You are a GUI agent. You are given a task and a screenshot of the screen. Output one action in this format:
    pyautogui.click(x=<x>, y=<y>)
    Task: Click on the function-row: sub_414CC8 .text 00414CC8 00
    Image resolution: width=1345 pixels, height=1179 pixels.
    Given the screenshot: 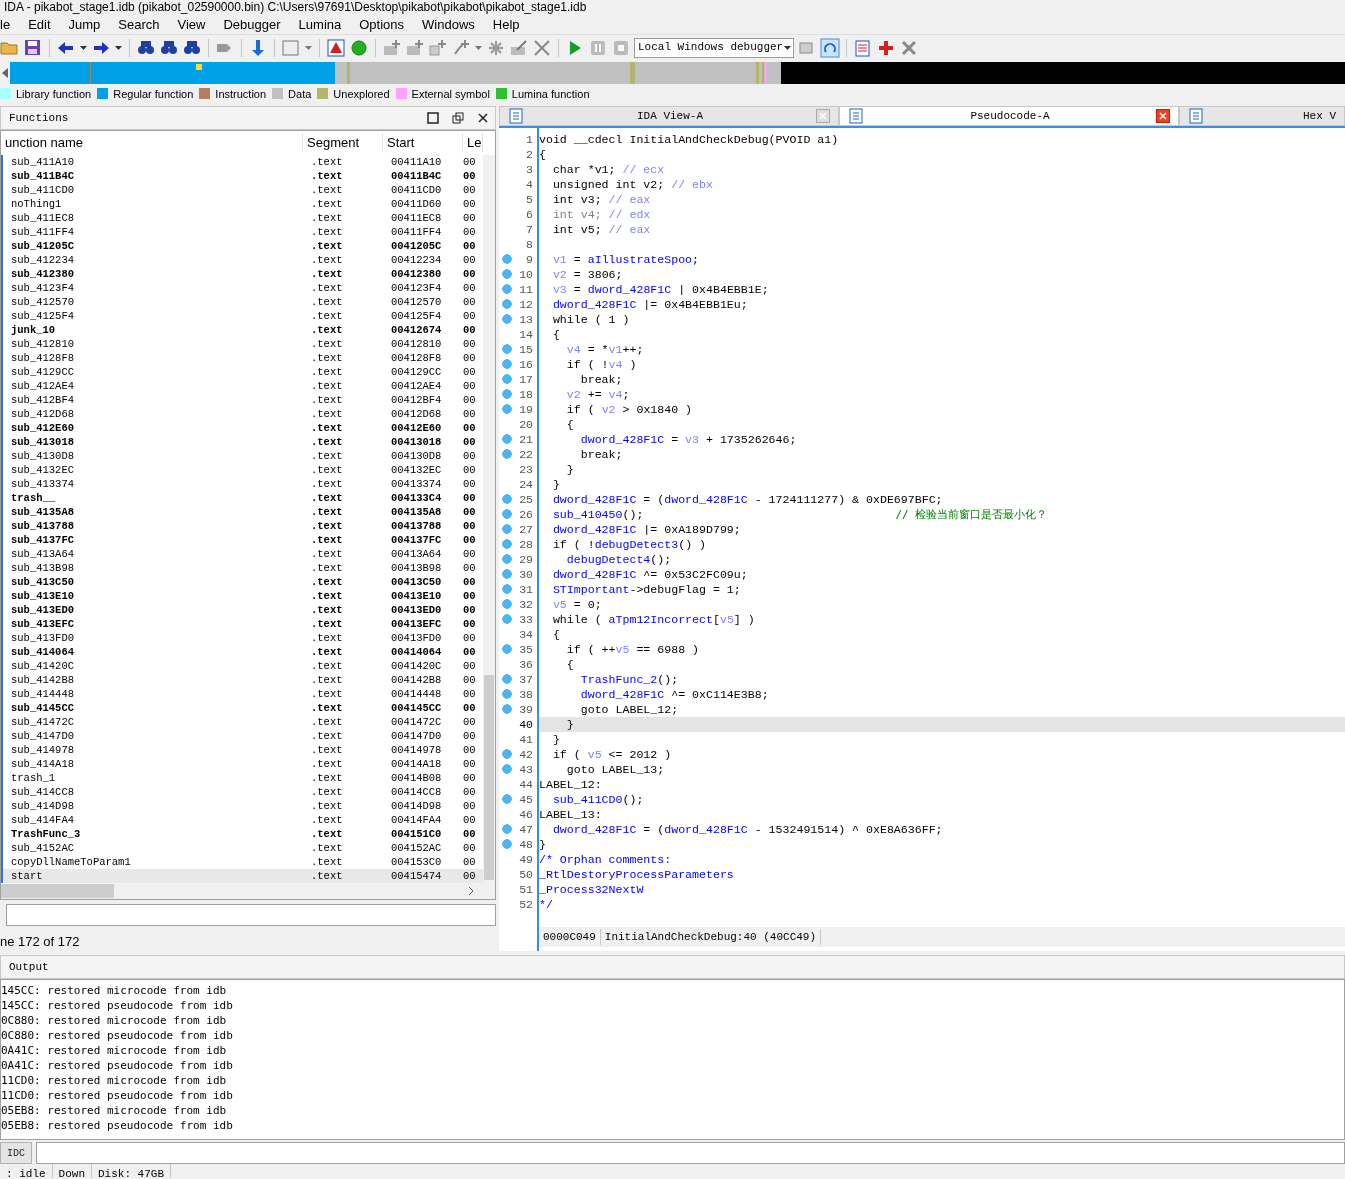 What is the action you would take?
    pyautogui.click(x=243, y=791)
    